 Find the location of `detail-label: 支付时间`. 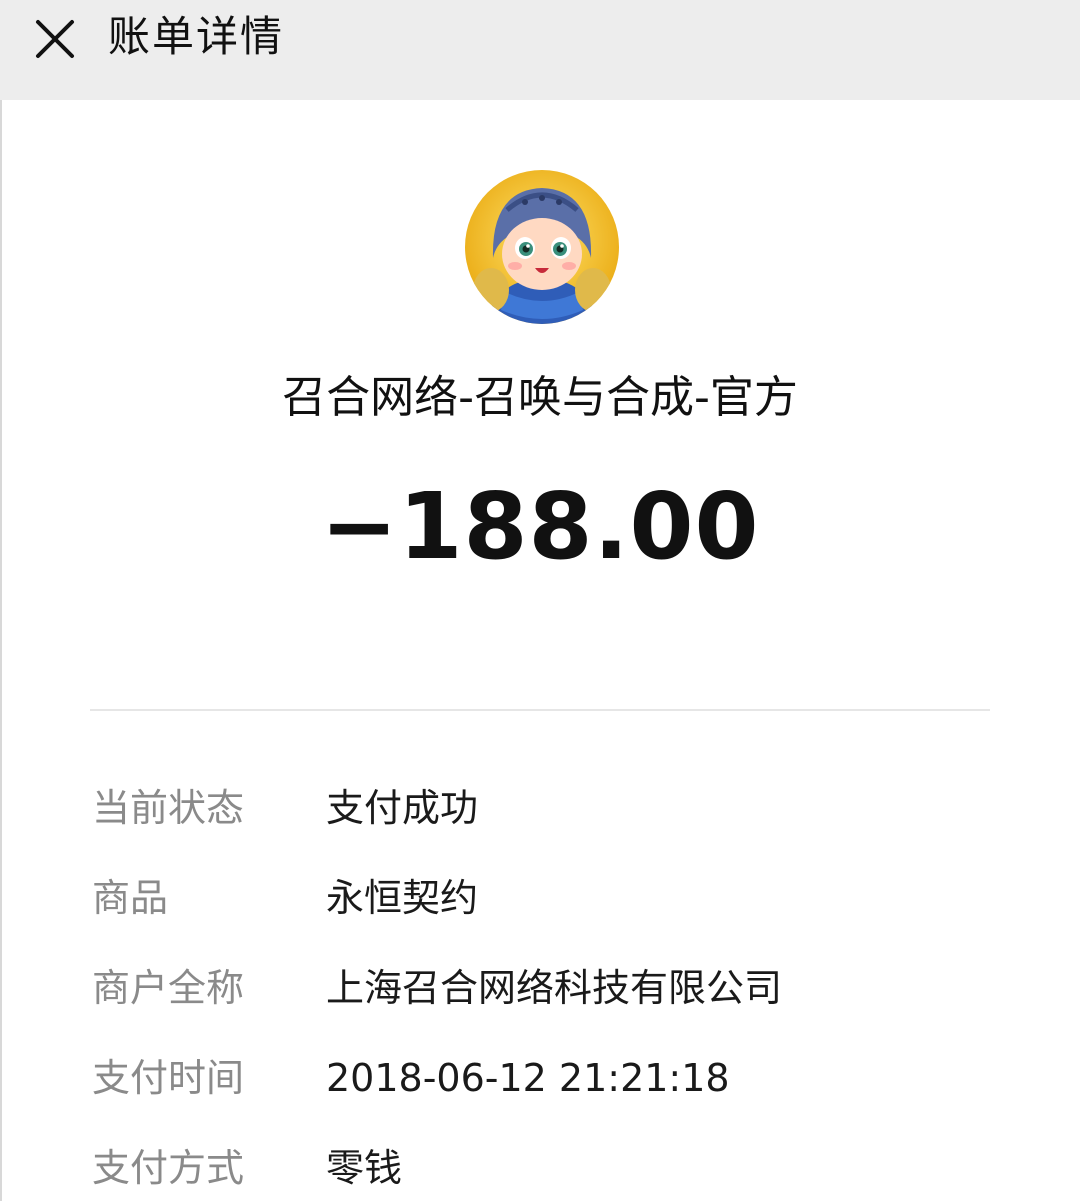

detail-label: 支付时间 is located at coordinates (168, 1078).